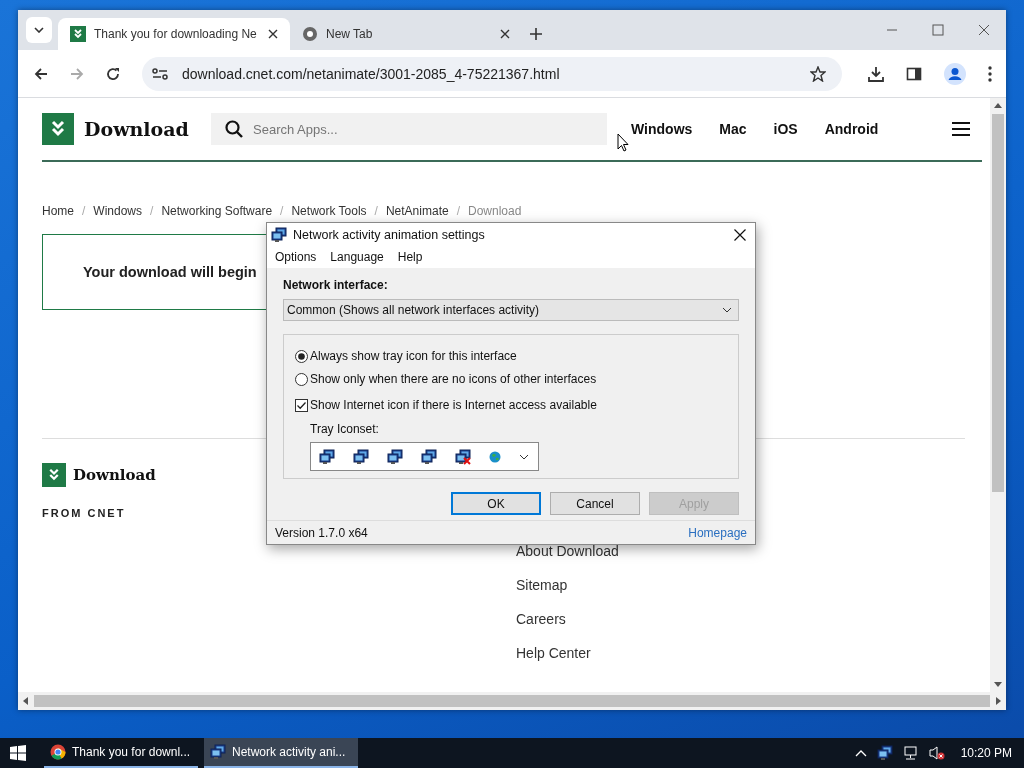 The image size is (1024, 768). Describe the element at coordinates (113, 73) in the screenshot. I see `reload-icon` at that location.